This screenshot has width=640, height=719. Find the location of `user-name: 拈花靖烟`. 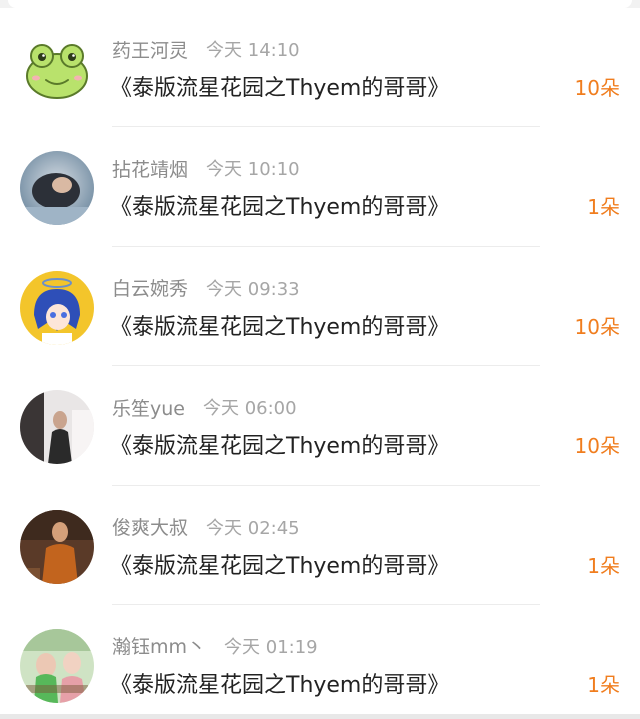

user-name: 拈花靖烟 is located at coordinates (150, 168).